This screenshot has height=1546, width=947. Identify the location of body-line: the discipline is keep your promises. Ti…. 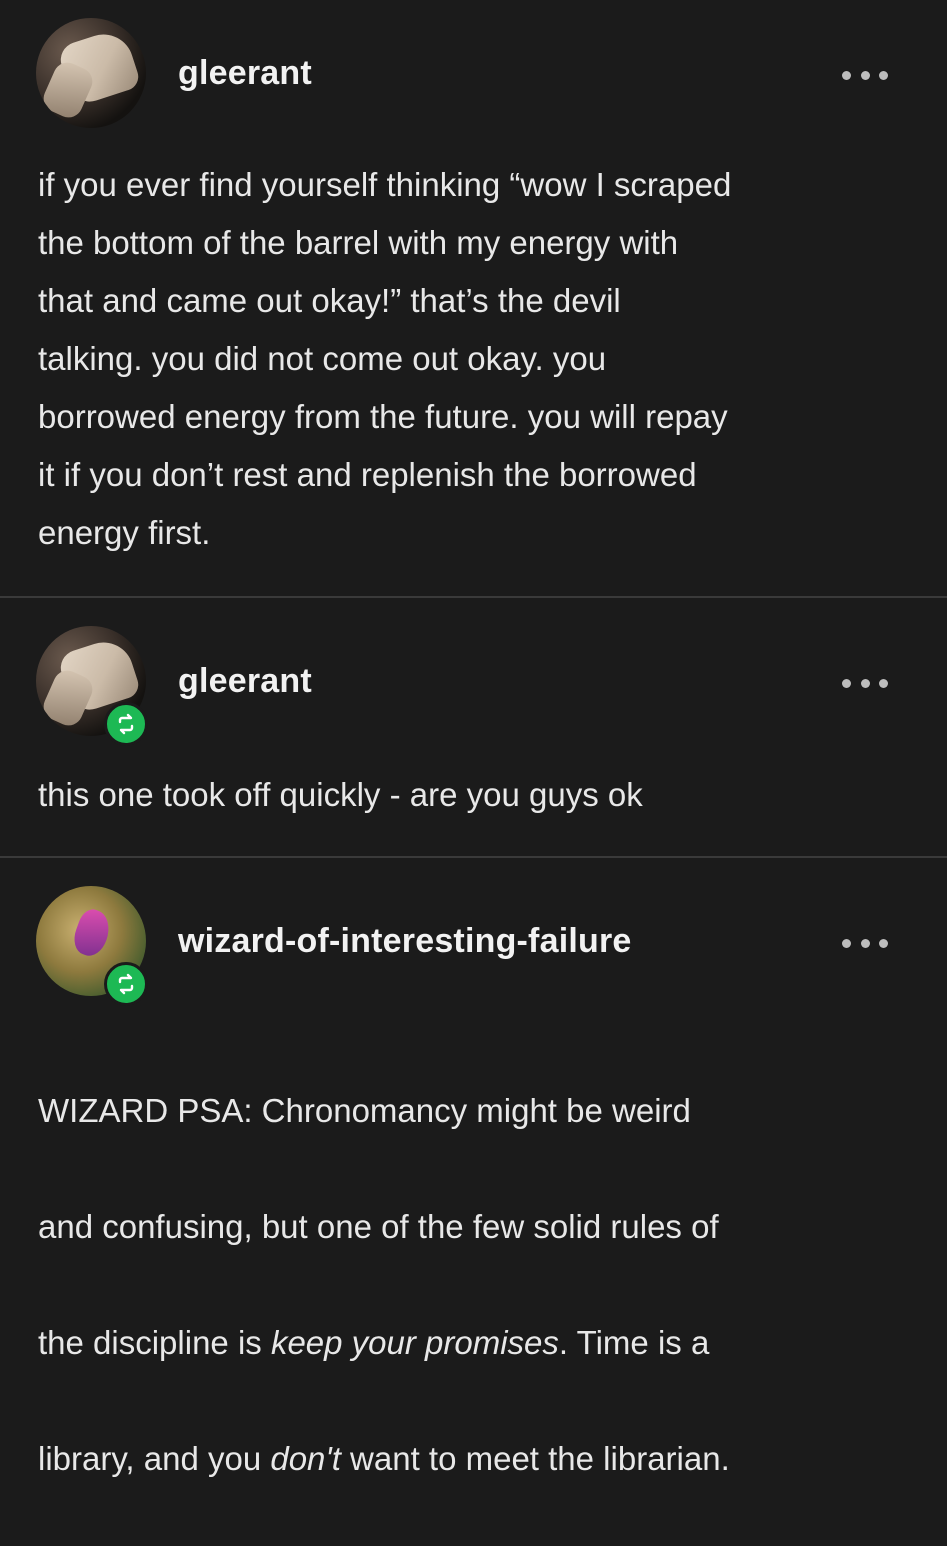
(478, 1343).